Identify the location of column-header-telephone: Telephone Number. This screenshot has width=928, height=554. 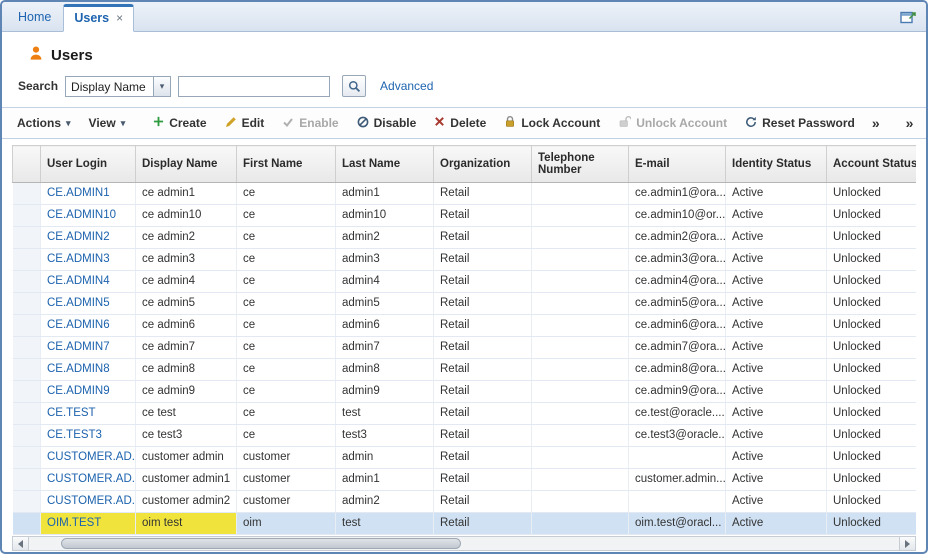
(580, 164).